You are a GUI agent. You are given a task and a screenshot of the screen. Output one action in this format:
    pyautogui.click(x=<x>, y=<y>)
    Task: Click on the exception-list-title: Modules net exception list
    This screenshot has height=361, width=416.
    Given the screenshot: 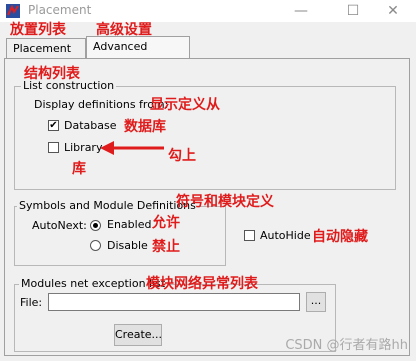 What is the action you would take?
    pyautogui.click(x=93, y=283)
    